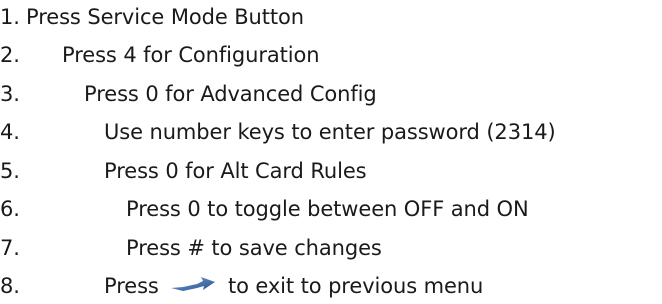 Image resolution: width=662 pixels, height=304 pixels. Describe the element at coordinates (10, 286) in the screenshot. I see `step-number: 8.` at that location.